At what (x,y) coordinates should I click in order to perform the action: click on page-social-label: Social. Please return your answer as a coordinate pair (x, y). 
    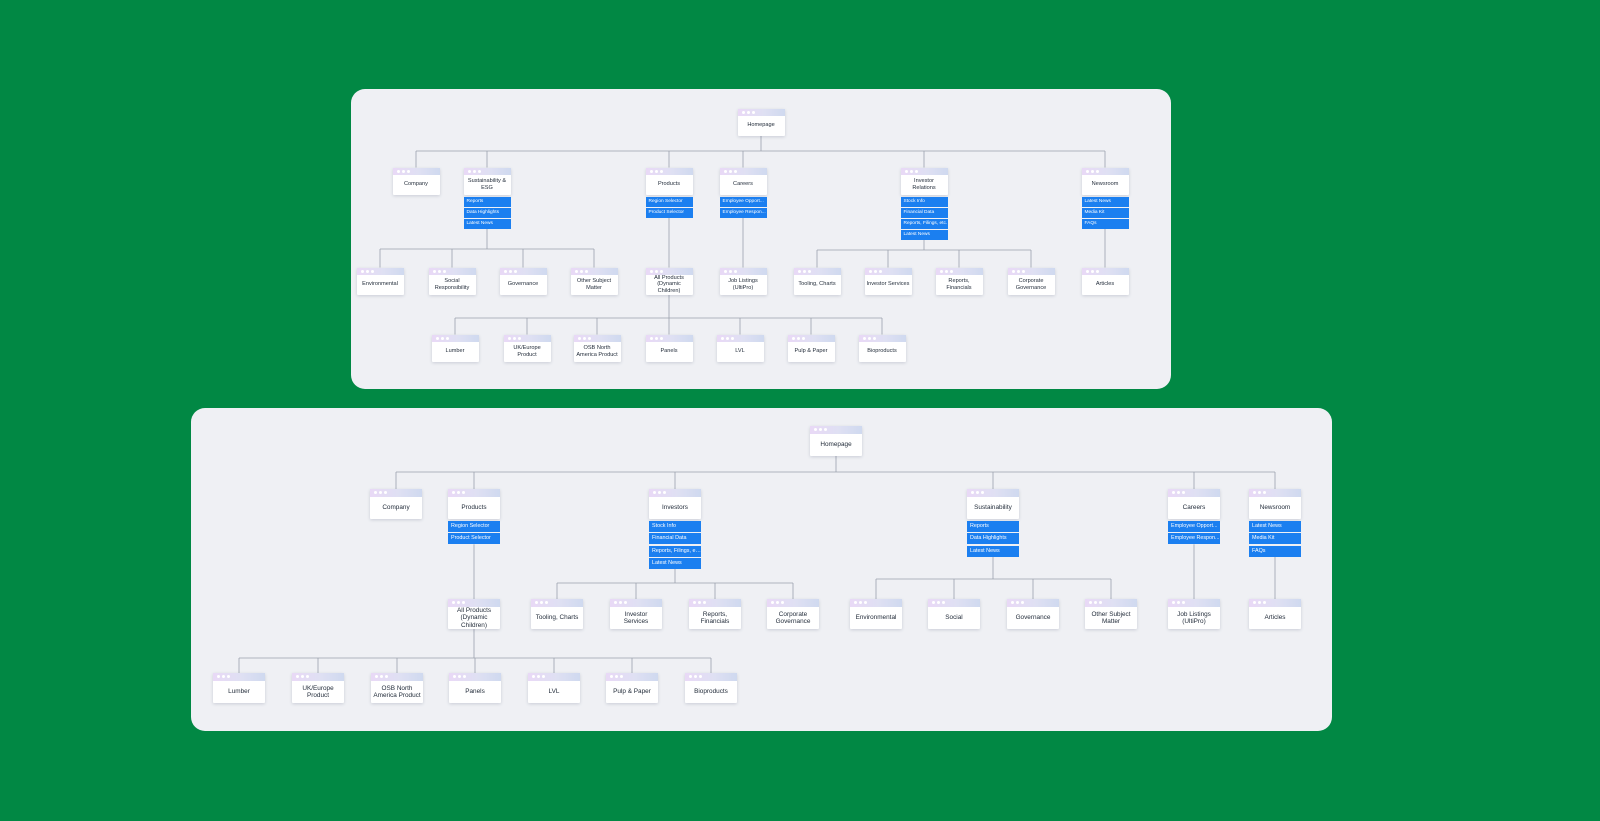
    Looking at the image, I should click on (954, 618).